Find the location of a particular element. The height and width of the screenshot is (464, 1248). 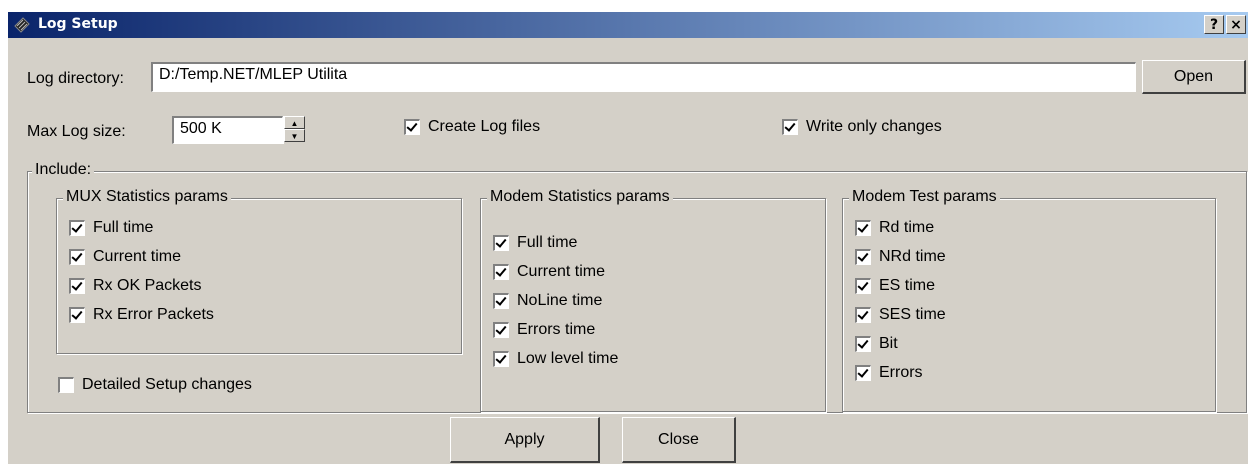

write-only-changes-label: Write only changes is located at coordinates (874, 126).